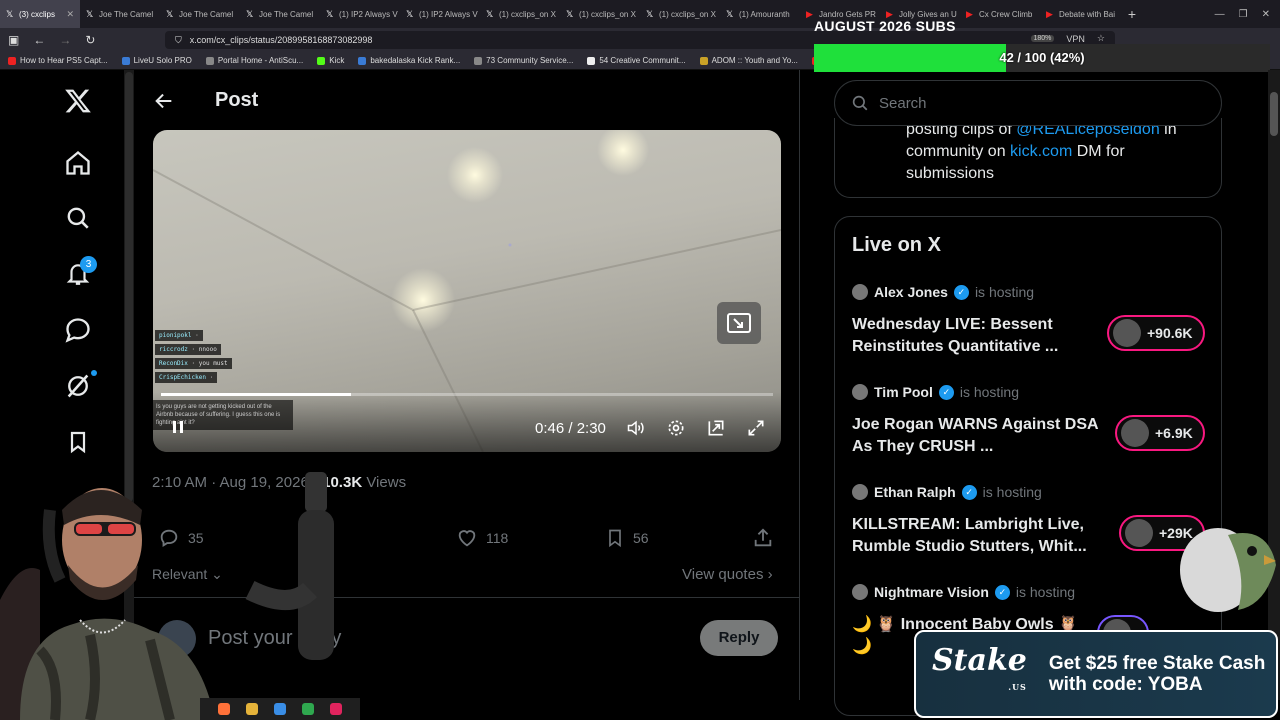 The image size is (1280, 720). Describe the element at coordinates (337, 60) in the screenshot. I see `bookmark-label: Kick` at that location.